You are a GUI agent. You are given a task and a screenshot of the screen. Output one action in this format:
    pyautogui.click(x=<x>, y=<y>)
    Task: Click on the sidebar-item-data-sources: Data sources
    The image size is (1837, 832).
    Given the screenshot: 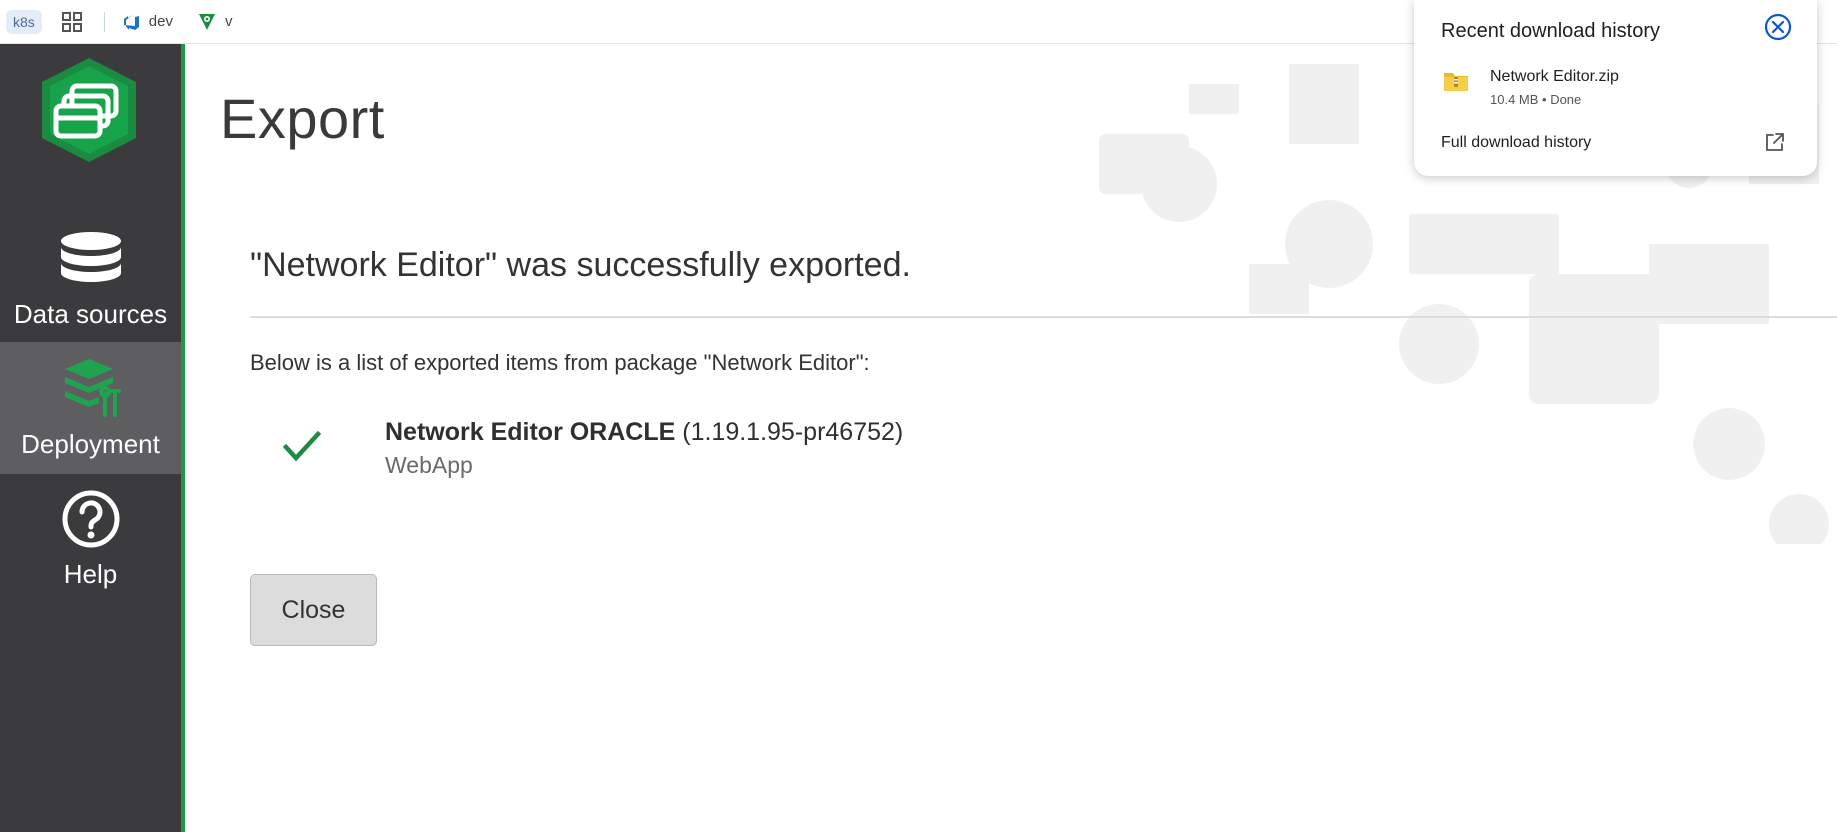 What is the action you would take?
    pyautogui.click(x=90, y=279)
    